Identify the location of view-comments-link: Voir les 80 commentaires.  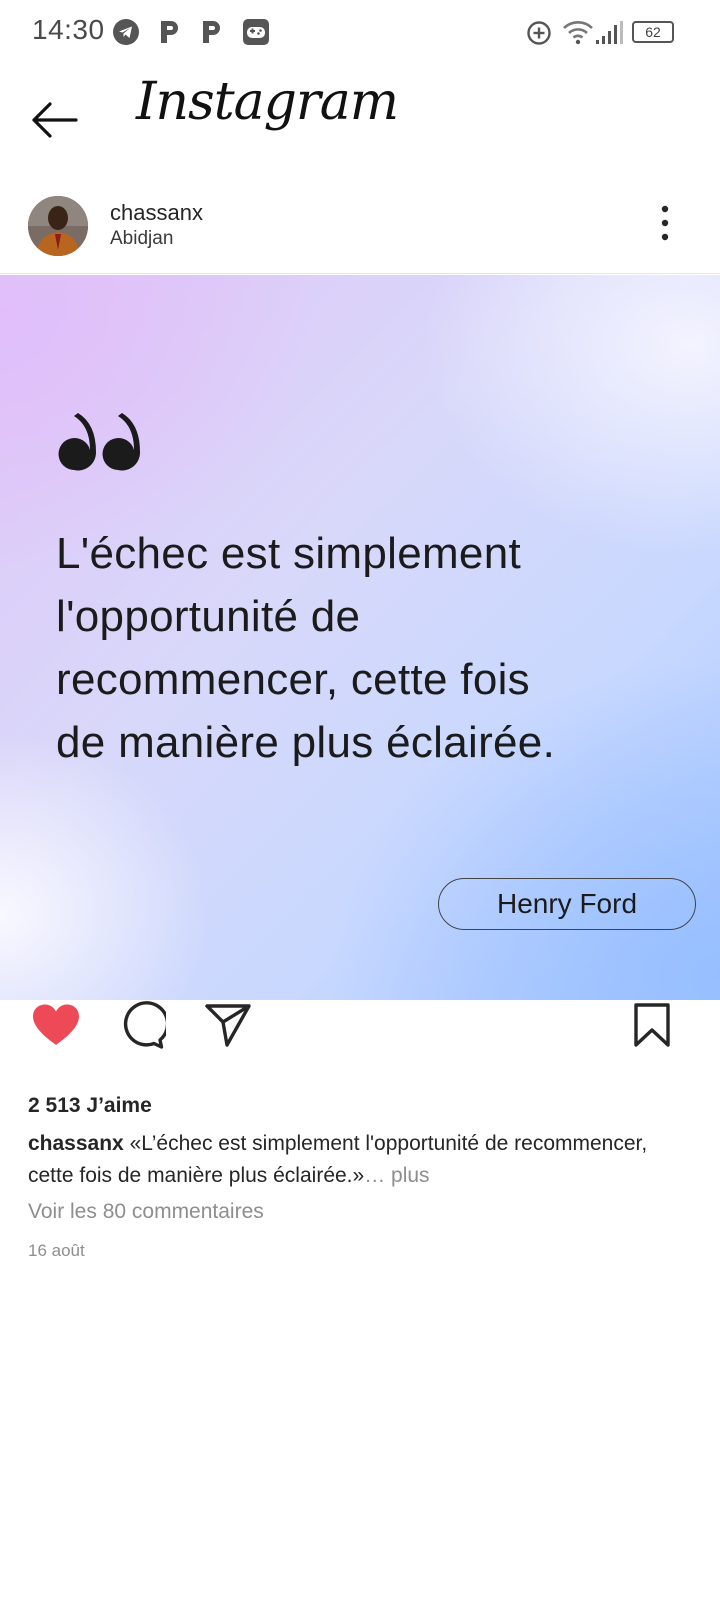
(146, 1212).